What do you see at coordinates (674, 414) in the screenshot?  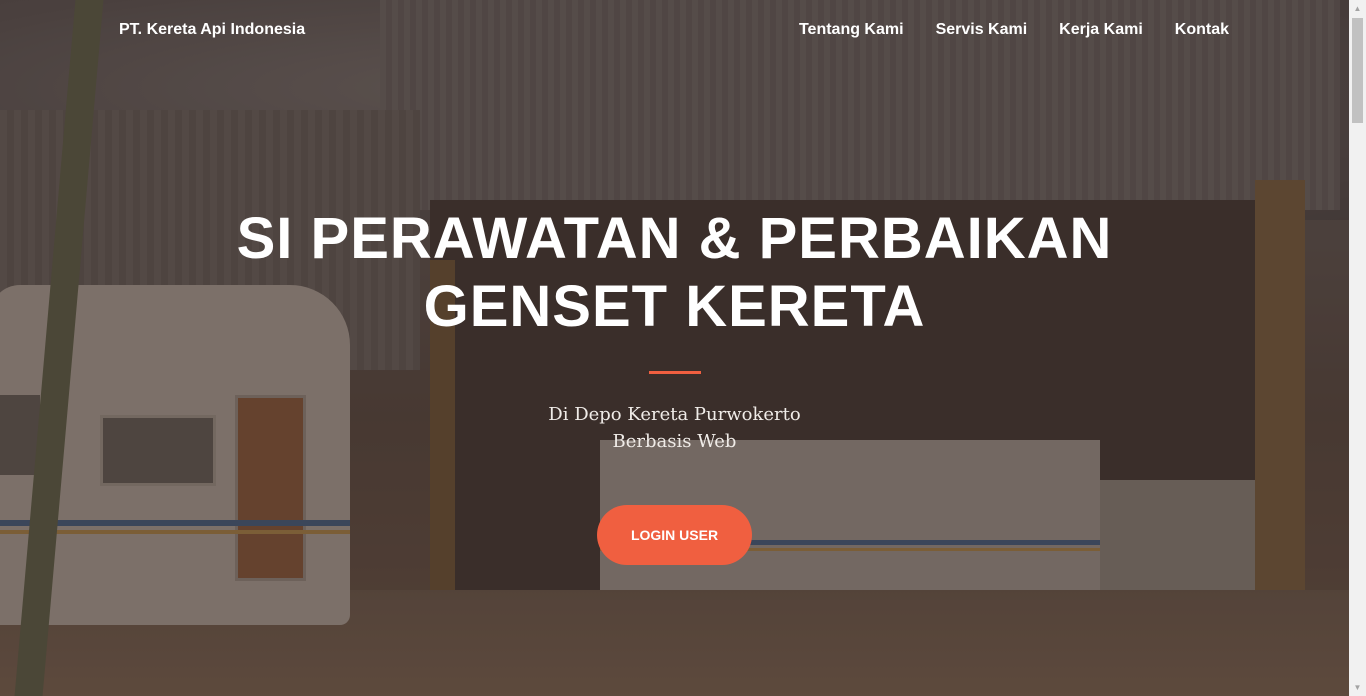 I see `hero-subtitle-line1: Di Depo Kereta Purwokerto` at bounding box center [674, 414].